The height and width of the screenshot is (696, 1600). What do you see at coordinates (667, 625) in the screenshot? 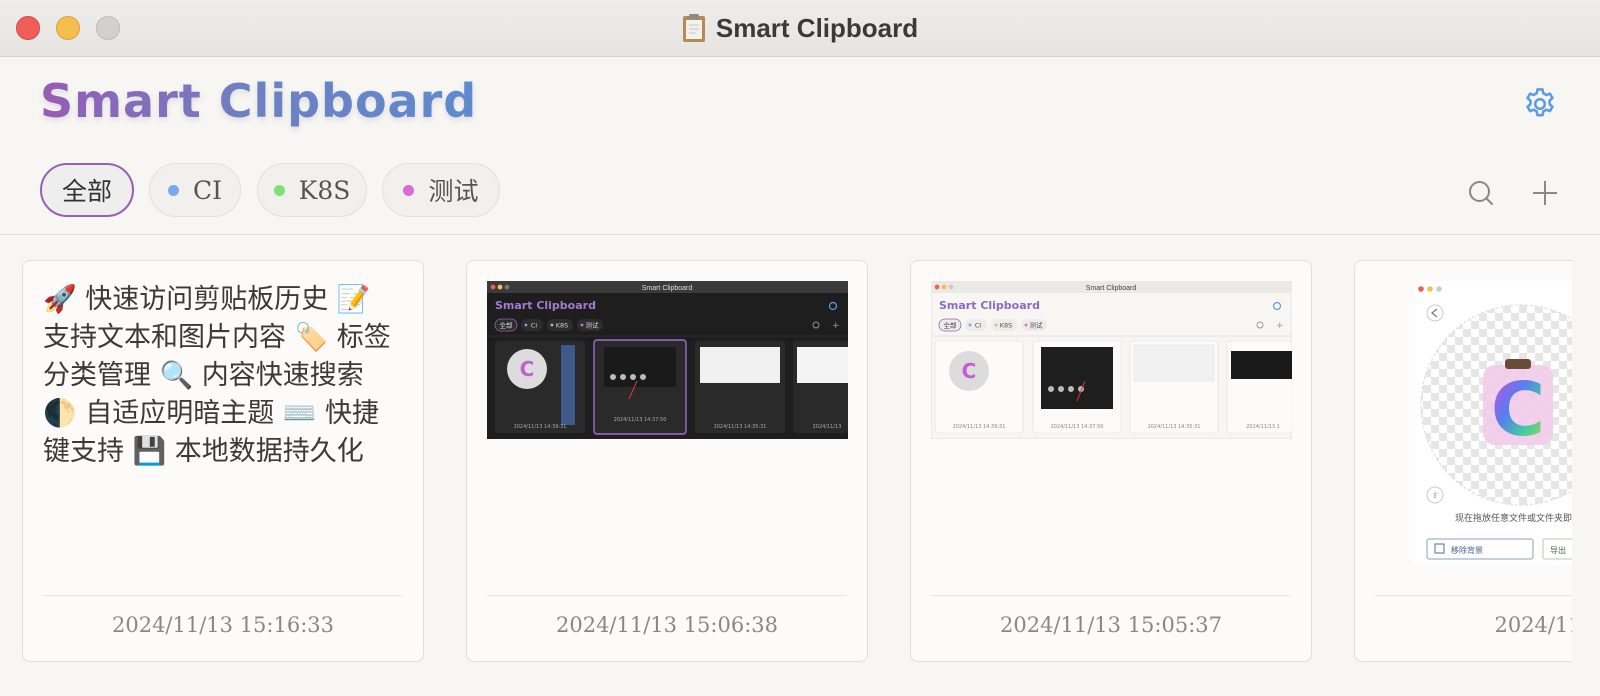
I see `card-timestamp: 2024/11/13 15:06:38` at bounding box center [667, 625].